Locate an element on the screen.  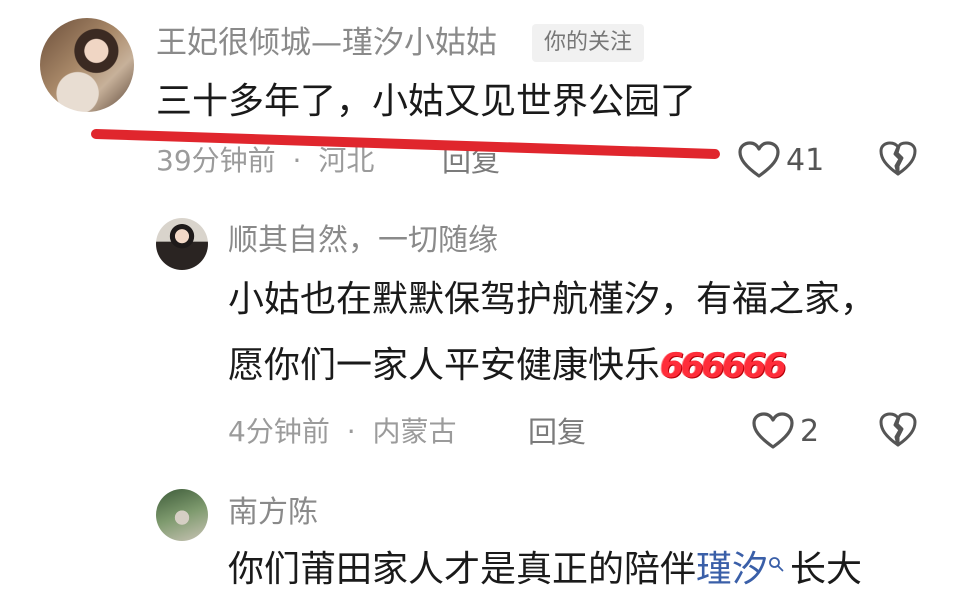
emoji-666: 666666 is located at coordinates (723, 366).